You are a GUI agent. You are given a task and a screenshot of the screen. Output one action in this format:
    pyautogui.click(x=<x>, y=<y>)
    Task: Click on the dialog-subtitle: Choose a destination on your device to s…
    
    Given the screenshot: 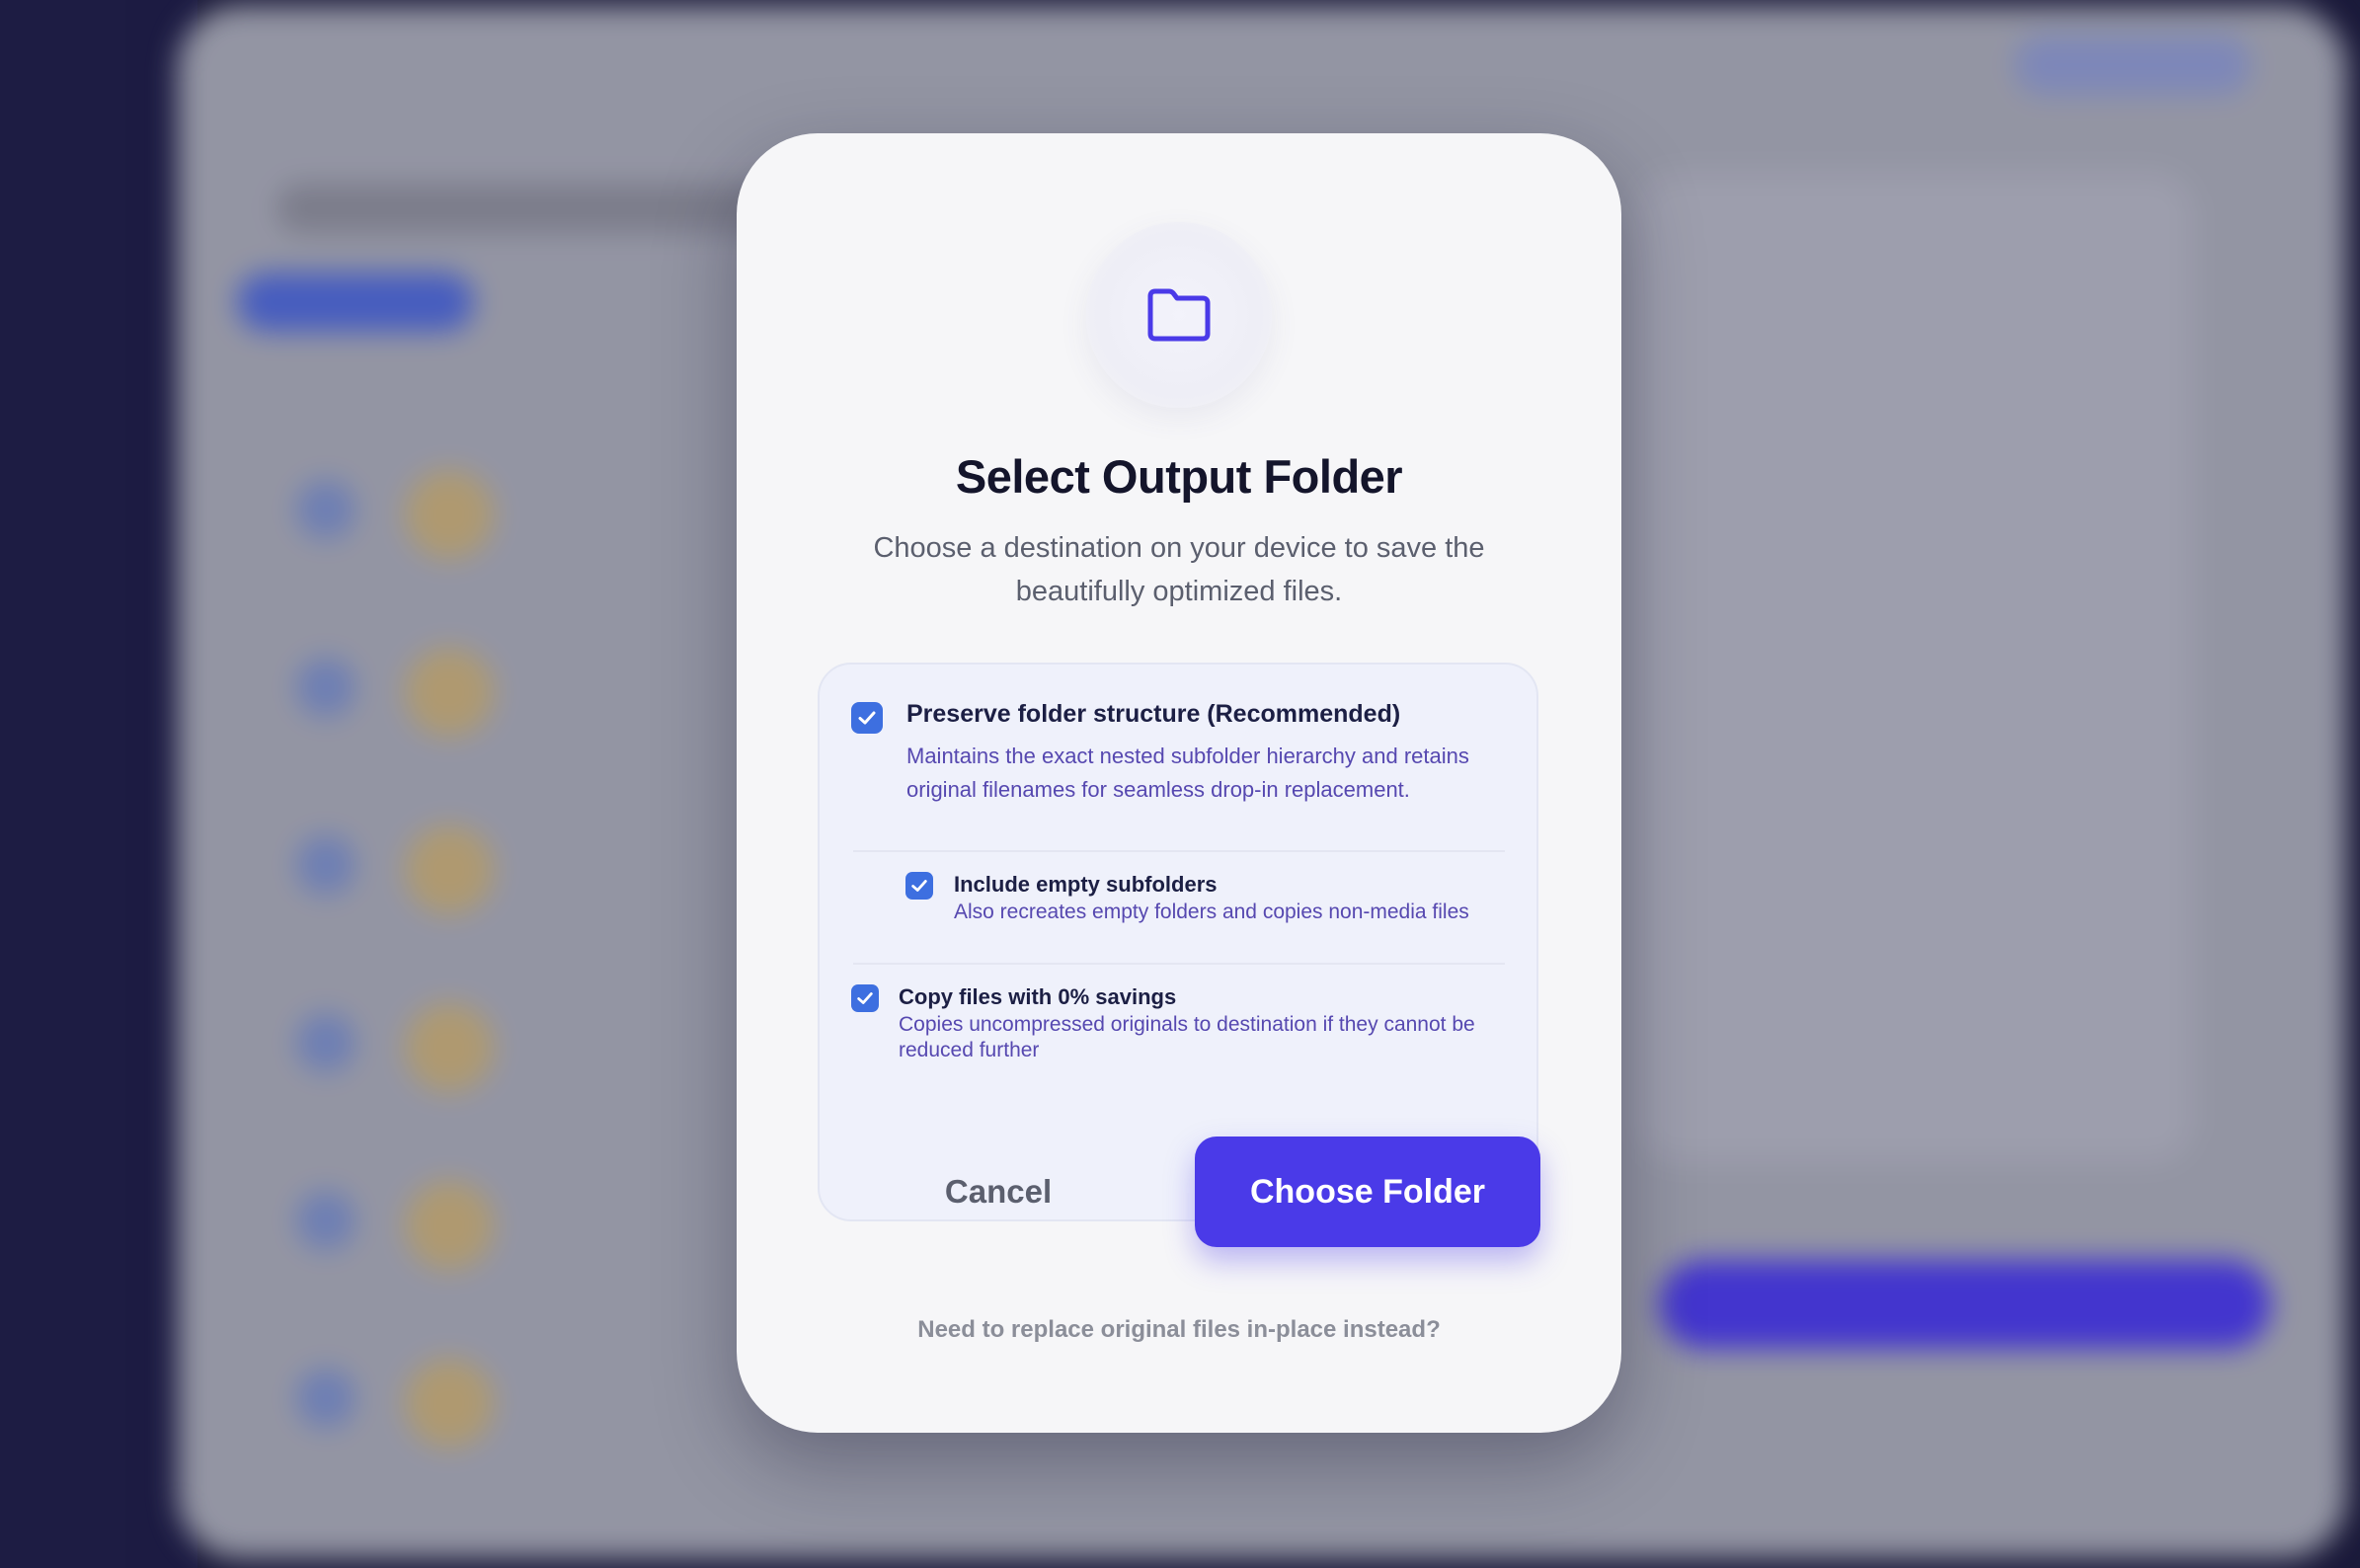 What is the action you would take?
    pyautogui.click(x=1179, y=570)
    